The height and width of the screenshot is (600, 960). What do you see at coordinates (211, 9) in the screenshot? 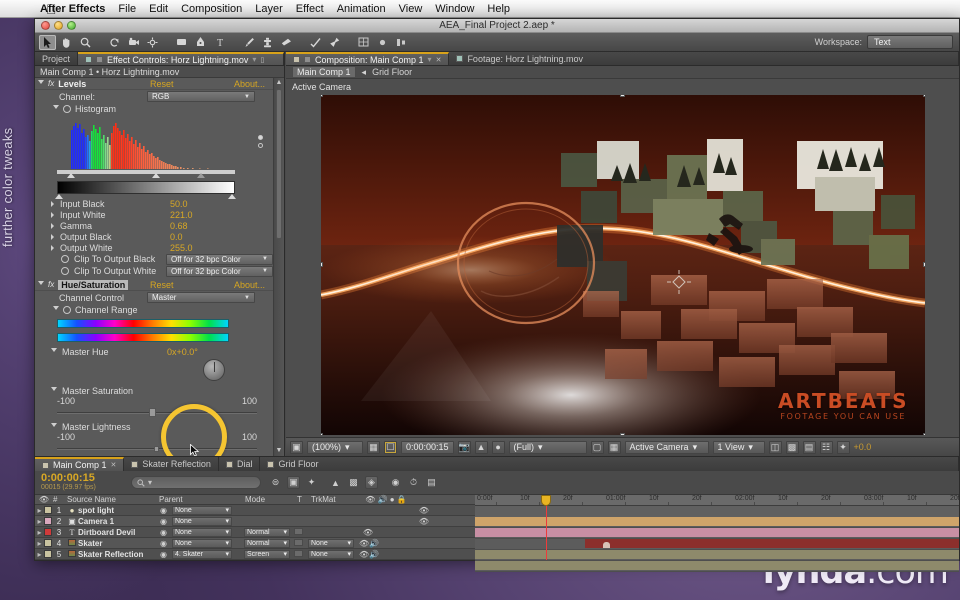
I see `menu-item-composition: Composition` at bounding box center [211, 9].